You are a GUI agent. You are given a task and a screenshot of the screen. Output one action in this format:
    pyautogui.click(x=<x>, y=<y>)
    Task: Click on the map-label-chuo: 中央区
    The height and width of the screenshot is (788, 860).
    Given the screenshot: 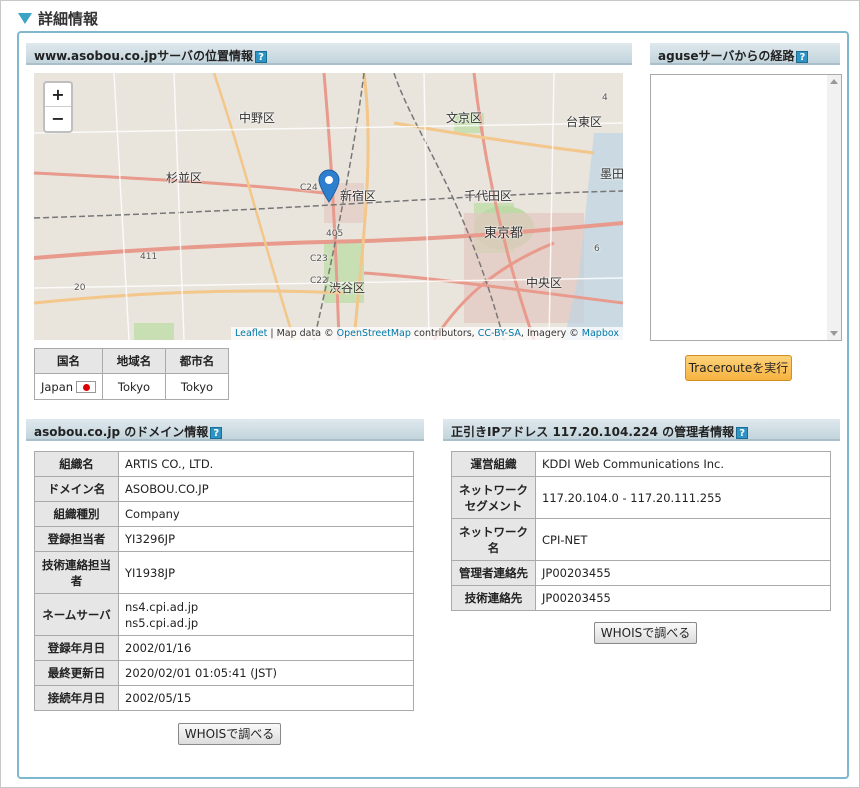 What is the action you would take?
    pyautogui.click(x=544, y=283)
    